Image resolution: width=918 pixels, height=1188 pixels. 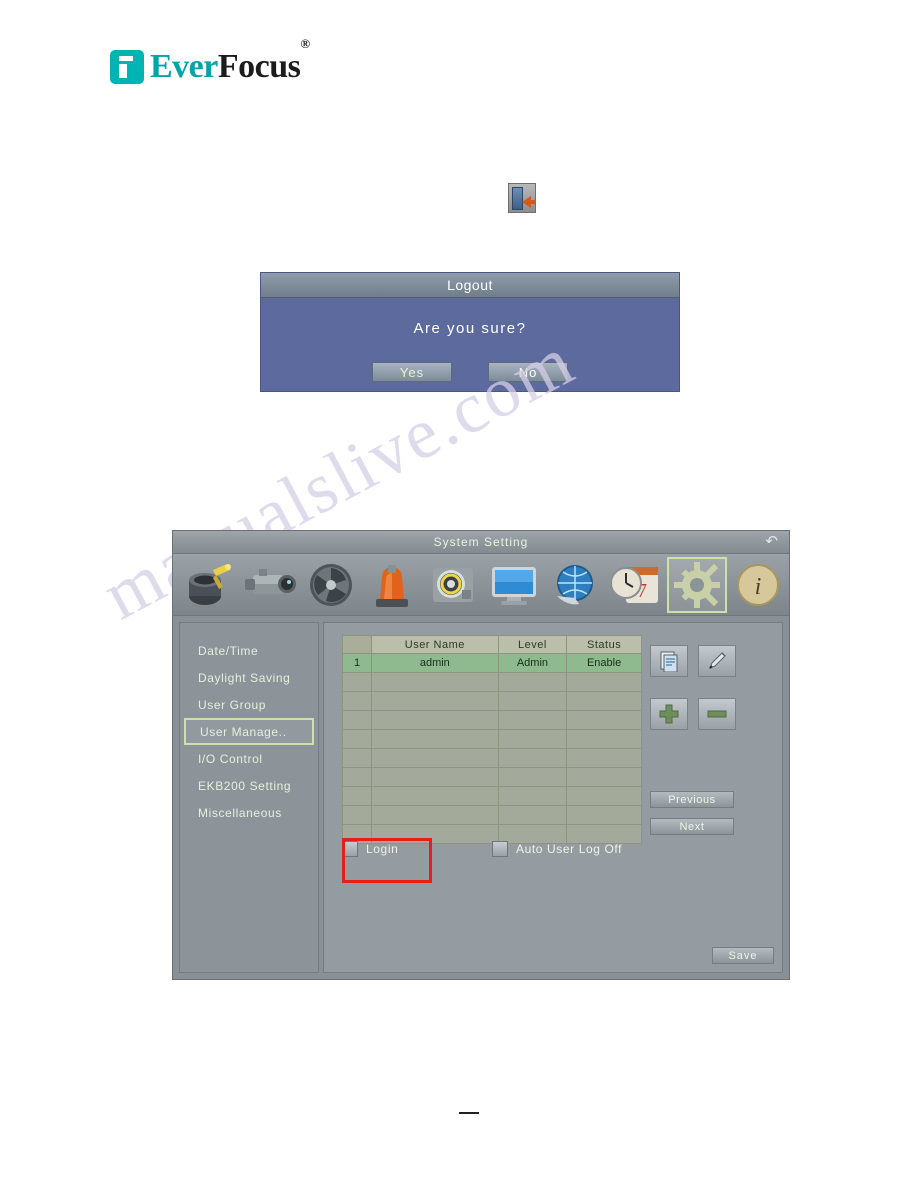 I want to click on edit-user-button, so click(x=717, y=661).